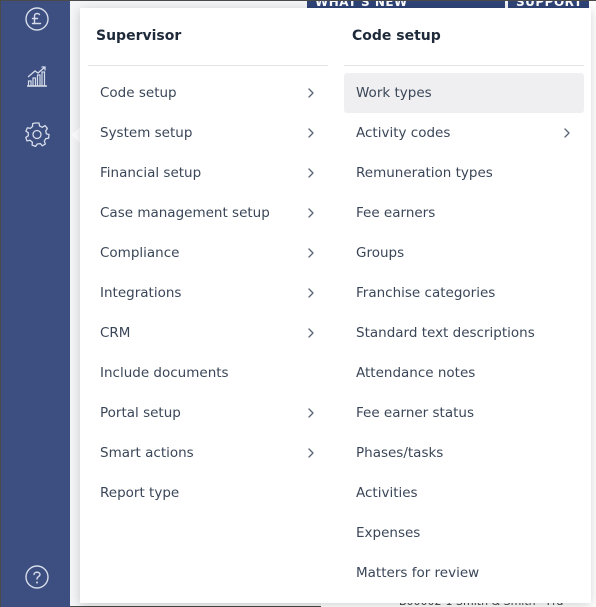 This screenshot has width=596, height=607. Describe the element at coordinates (403, 133) in the screenshot. I see `menu-item-label: Activity codes` at that location.